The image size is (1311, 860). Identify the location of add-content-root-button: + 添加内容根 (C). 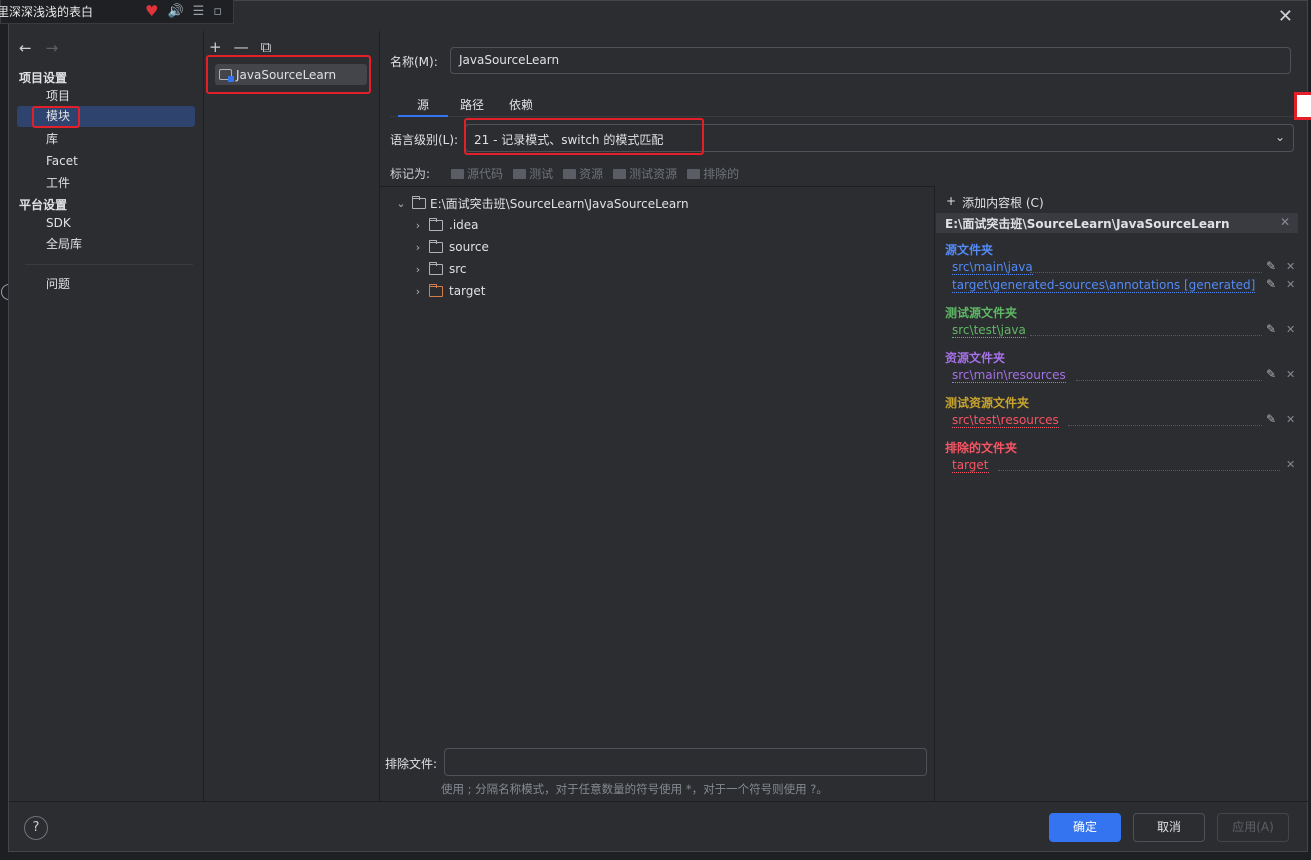
(995, 202).